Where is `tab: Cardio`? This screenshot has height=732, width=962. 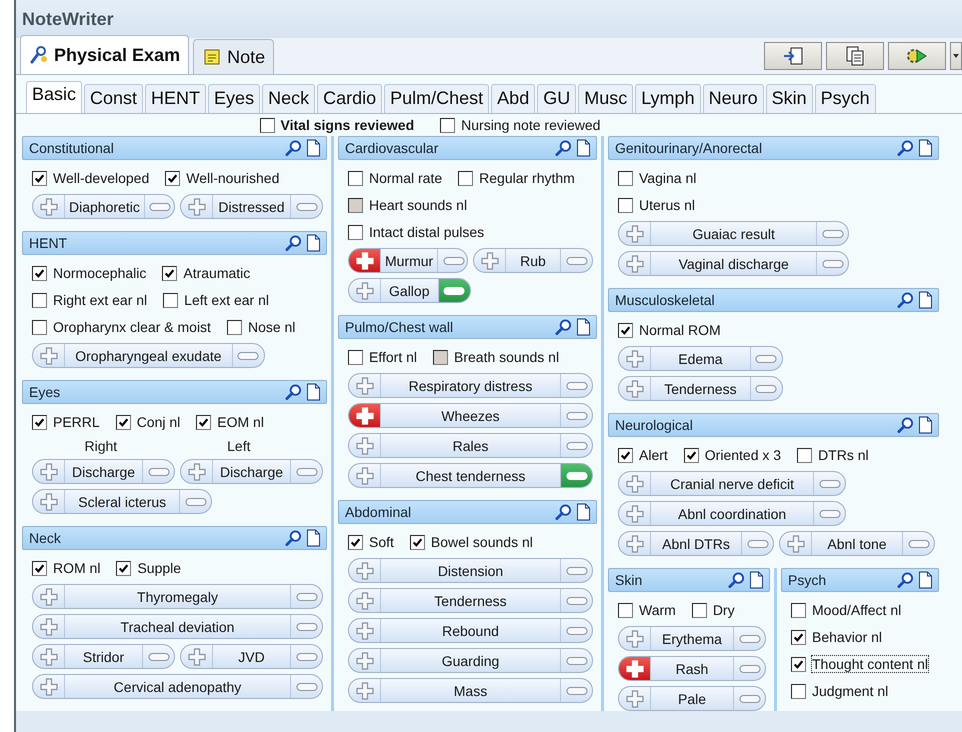 tab: Cardio is located at coordinates (349, 98).